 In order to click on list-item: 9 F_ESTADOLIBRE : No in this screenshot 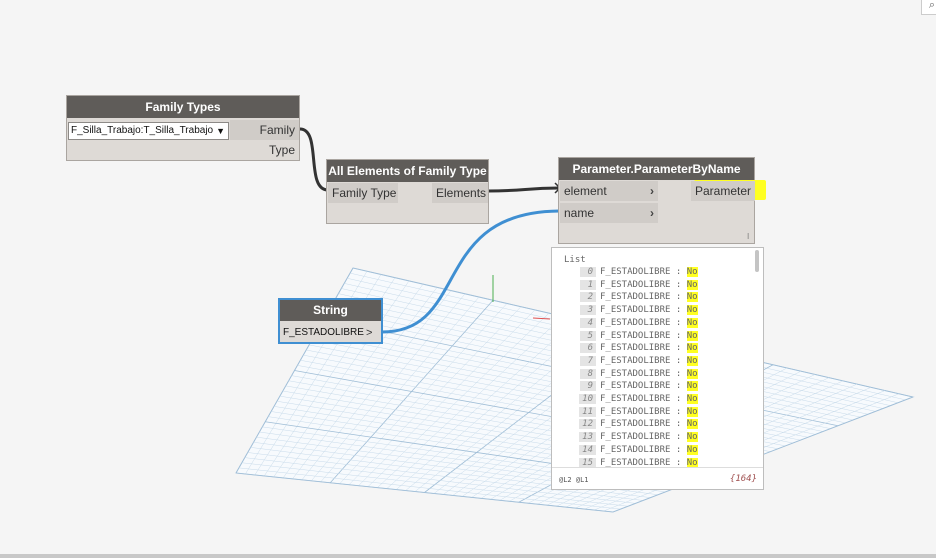, I will do `click(639, 386)`.